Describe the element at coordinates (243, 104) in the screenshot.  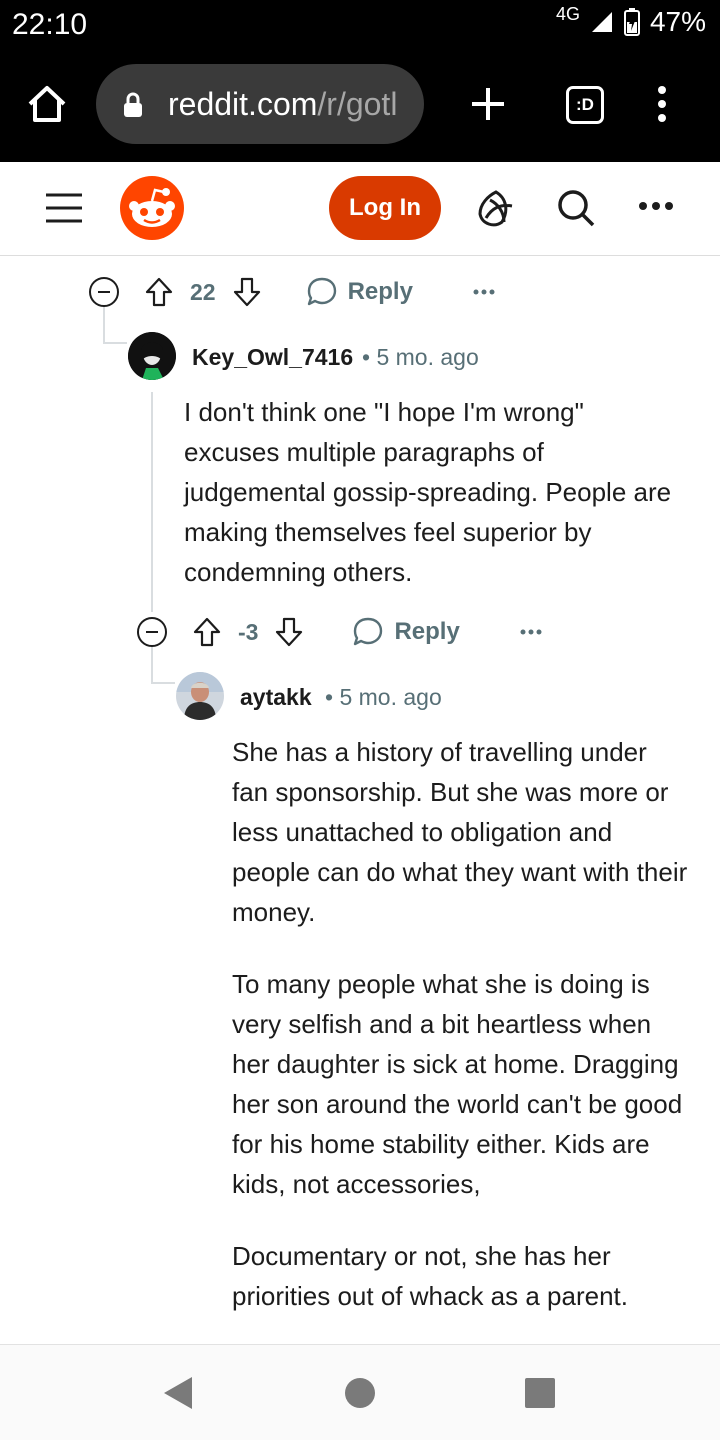
I see `url-host: reddit.com` at that location.